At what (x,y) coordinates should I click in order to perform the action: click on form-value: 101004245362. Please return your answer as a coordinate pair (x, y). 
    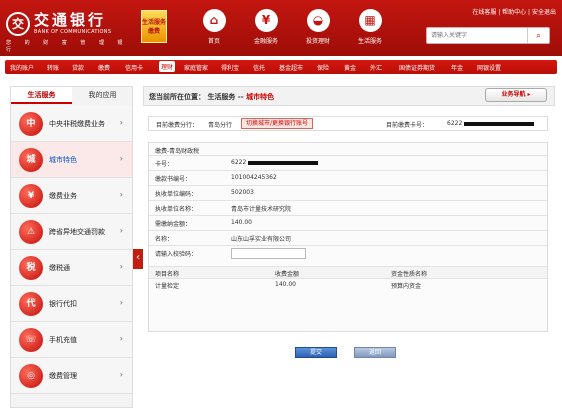
    Looking at the image, I should click on (254, 177).